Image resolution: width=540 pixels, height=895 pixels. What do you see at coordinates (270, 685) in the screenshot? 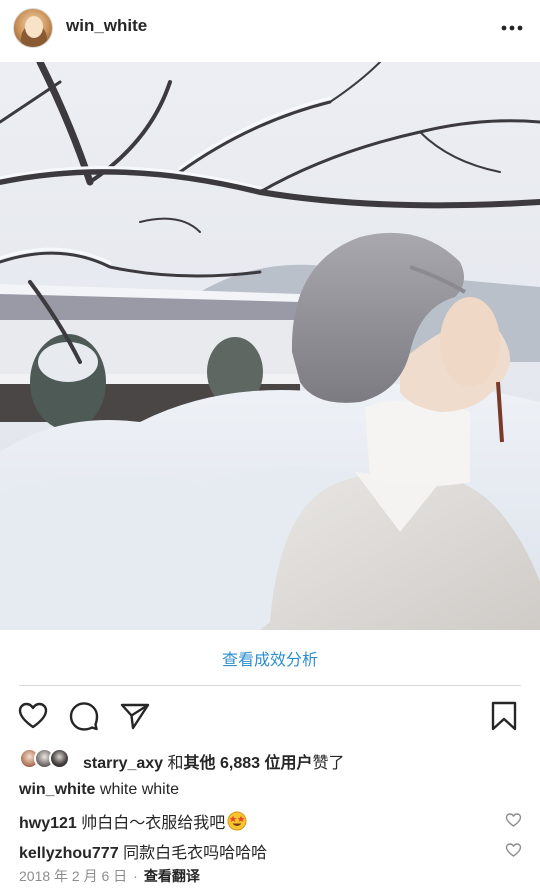
I see `divider` at bounding box center [270, 685].